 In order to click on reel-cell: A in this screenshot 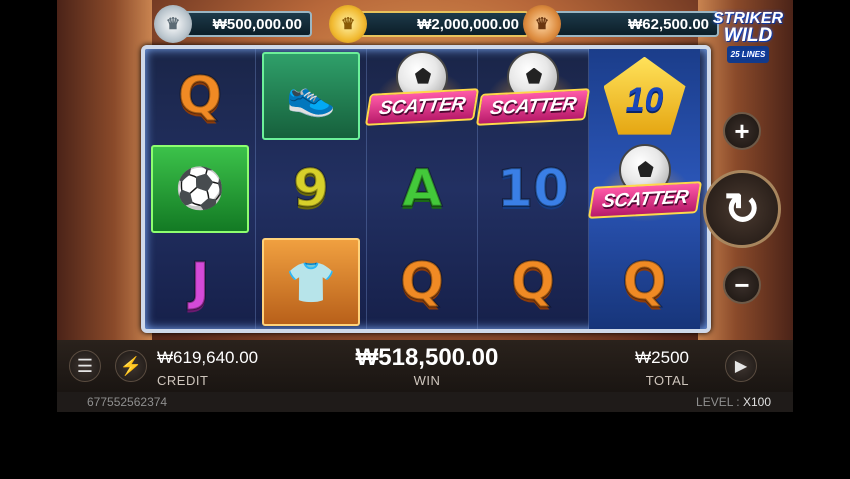, I will do `click(422, 188)`.